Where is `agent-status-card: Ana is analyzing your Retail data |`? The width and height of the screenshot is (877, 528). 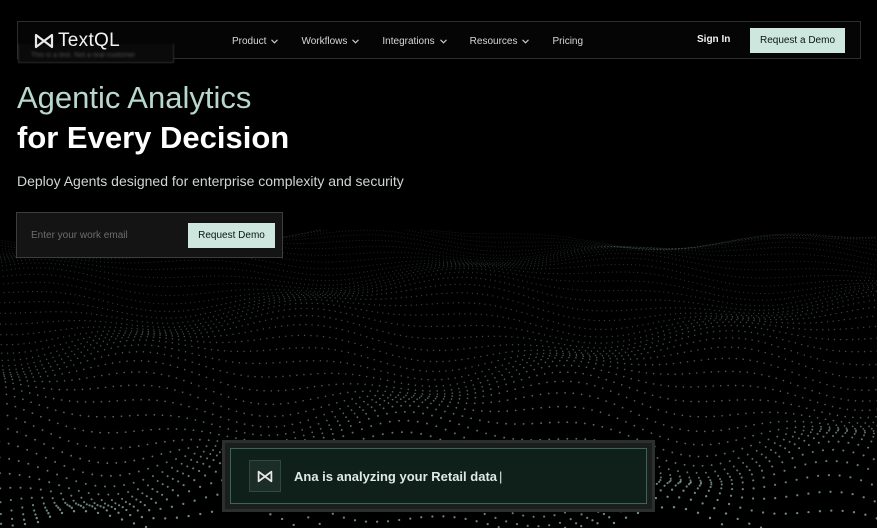 agent-status-card: Ana is analyzing your Retail data | is located at coordinates (438, 476).